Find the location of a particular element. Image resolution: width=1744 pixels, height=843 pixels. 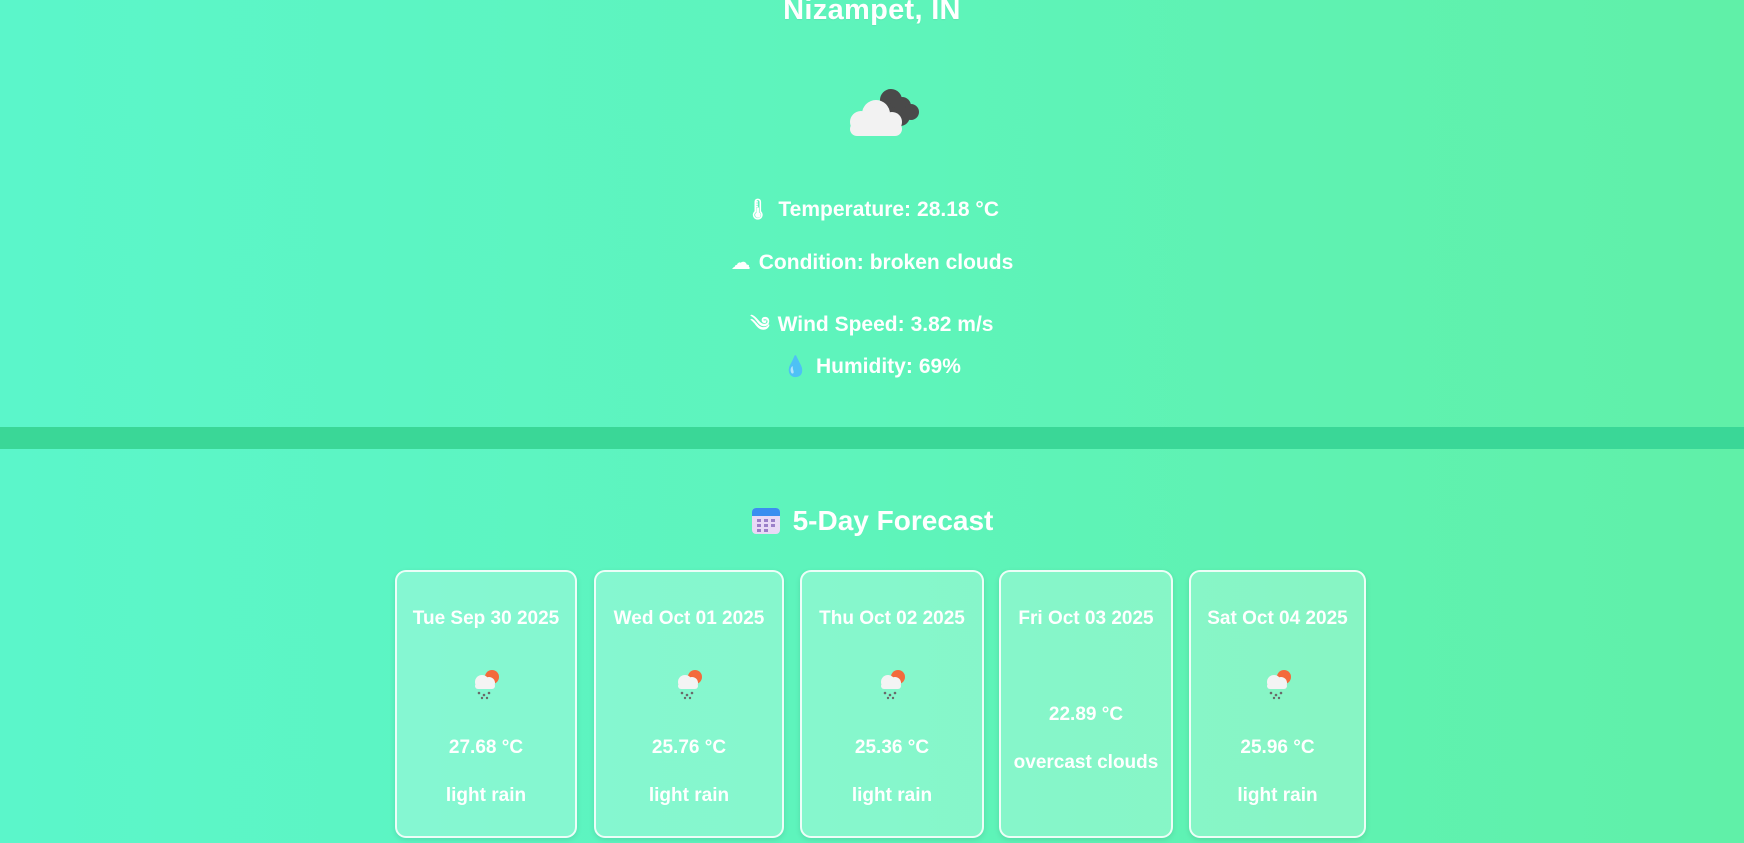

forecast-date: Sat Oct 04 2025 is located at coordinates (1277, 618).